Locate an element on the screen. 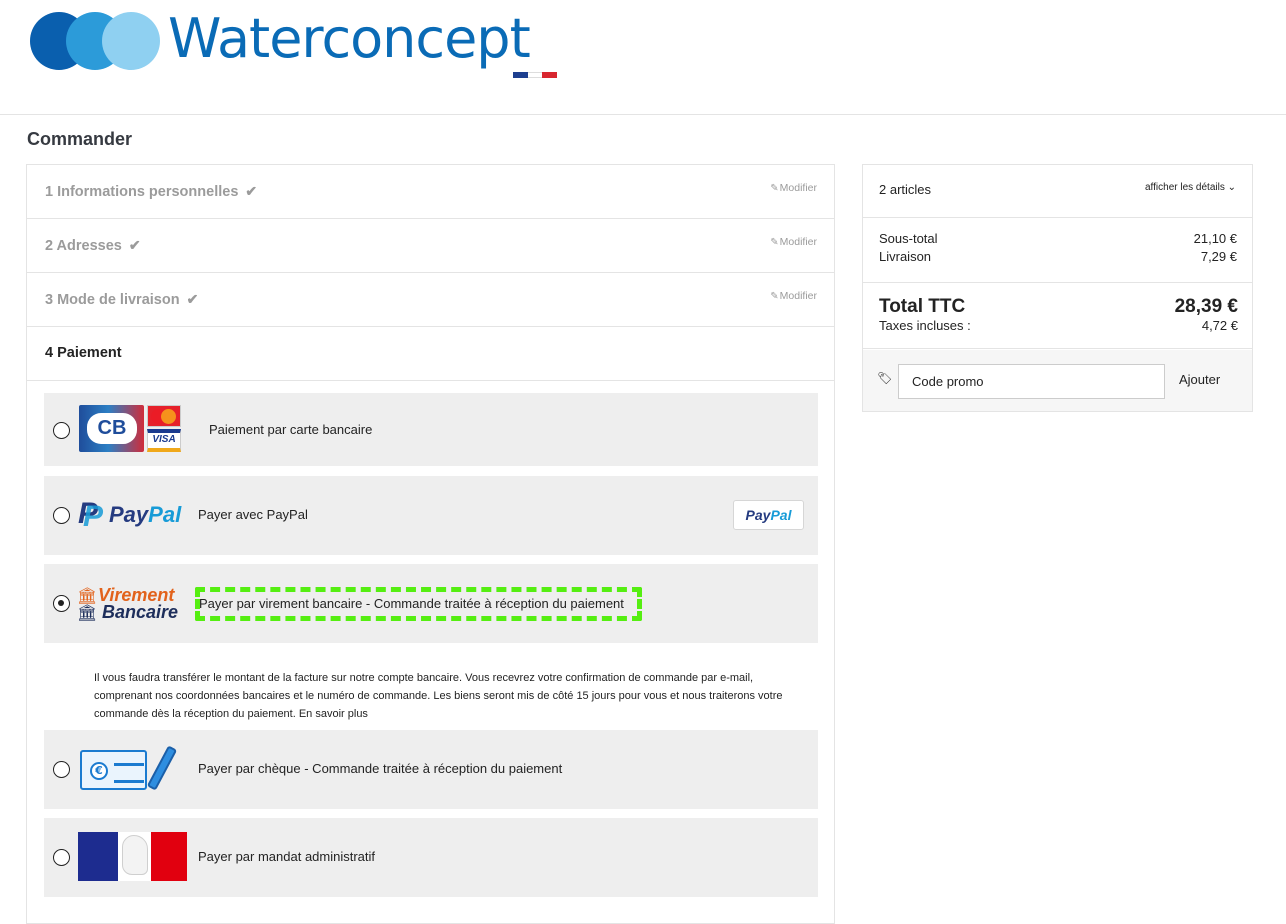 The width and height of the screenshot is (1286, 924). payment-option-card: CB VISA Paiement par carte bancaire is located at coordinates (431, 429).